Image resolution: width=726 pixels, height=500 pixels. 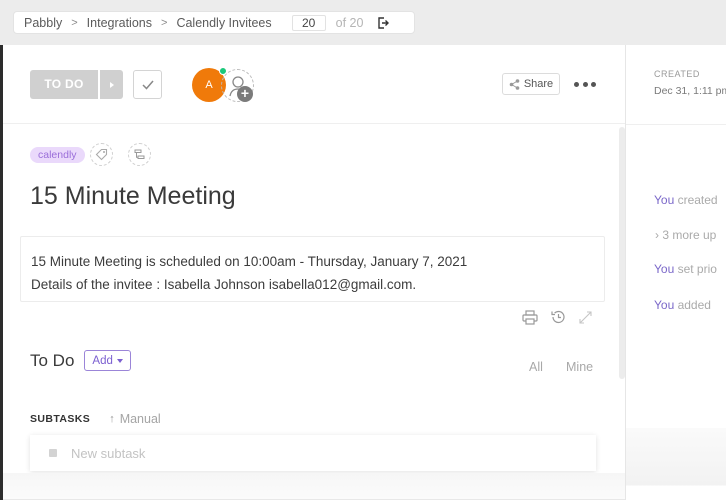 I want to click on activity-text: created, so click(x=696, y=200).